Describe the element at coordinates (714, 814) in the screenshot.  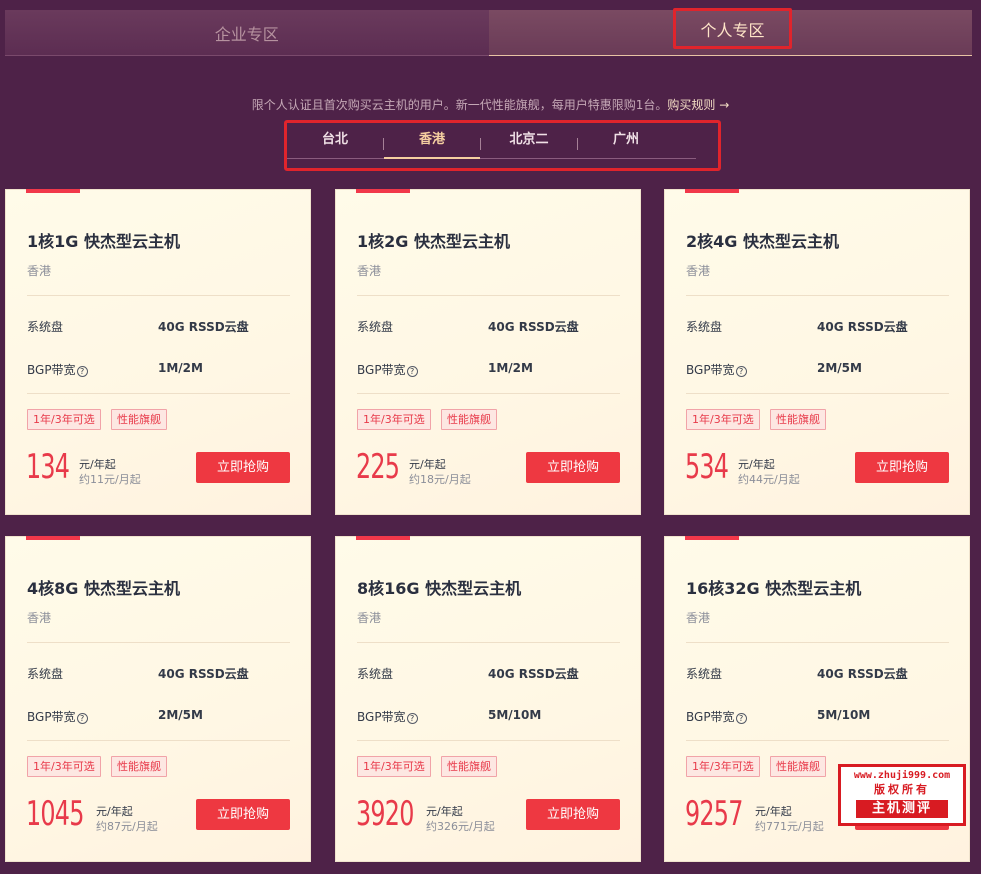
I see `price-value: 9257` at that location.